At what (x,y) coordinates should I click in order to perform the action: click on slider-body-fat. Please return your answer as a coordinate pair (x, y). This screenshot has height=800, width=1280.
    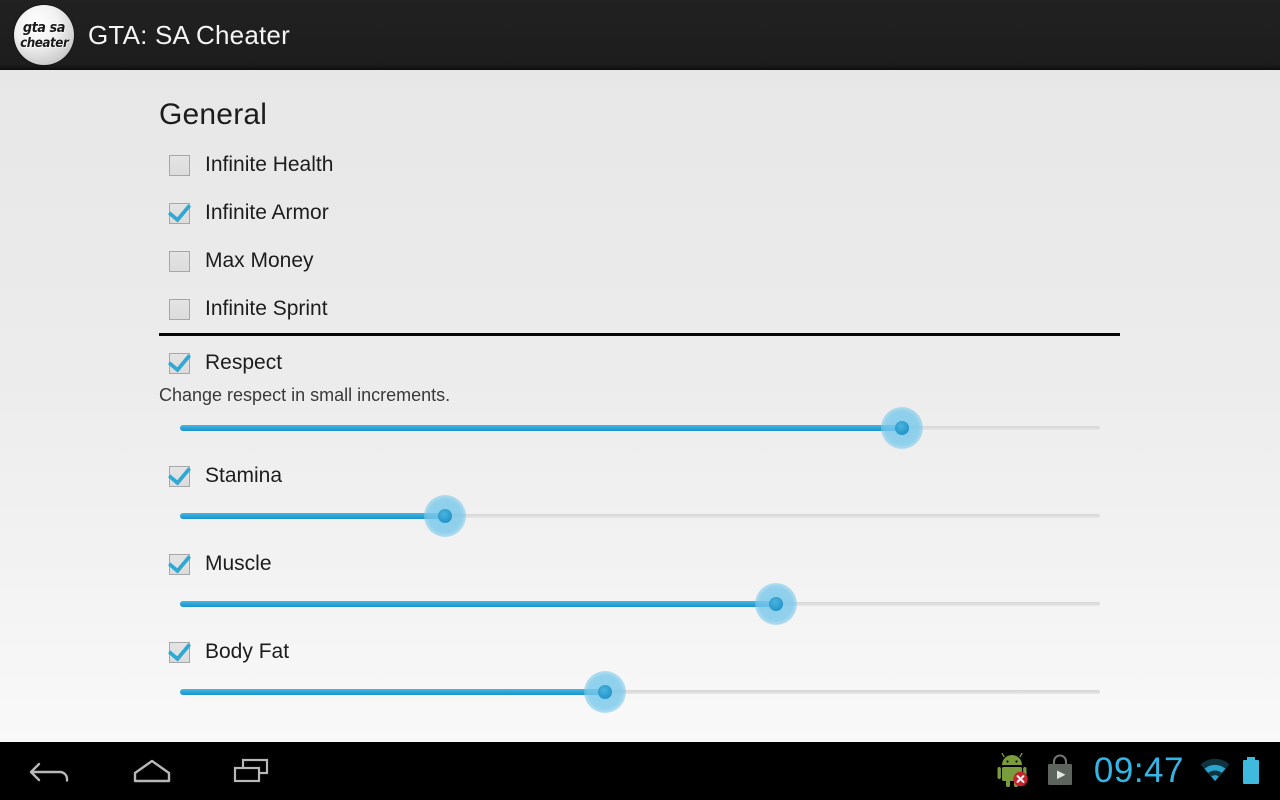
    Looking at the image, I should click on (640, 692).